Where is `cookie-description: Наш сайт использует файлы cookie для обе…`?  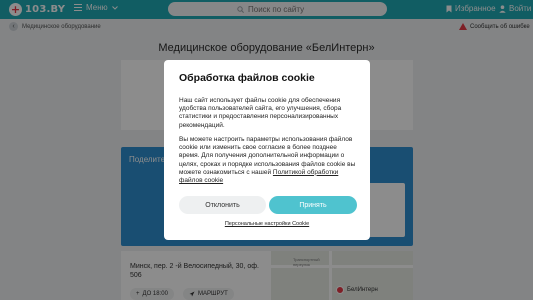
cookie-description: Наш сайт использует файлы cookie для обе… is located at coordinates (260, 113).